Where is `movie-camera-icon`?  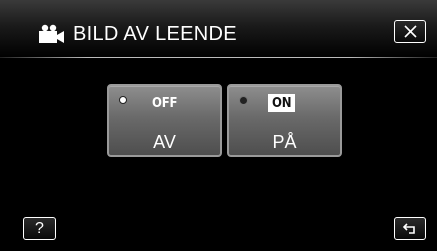
movie-camera-icon is located at coordinates (51, 33).